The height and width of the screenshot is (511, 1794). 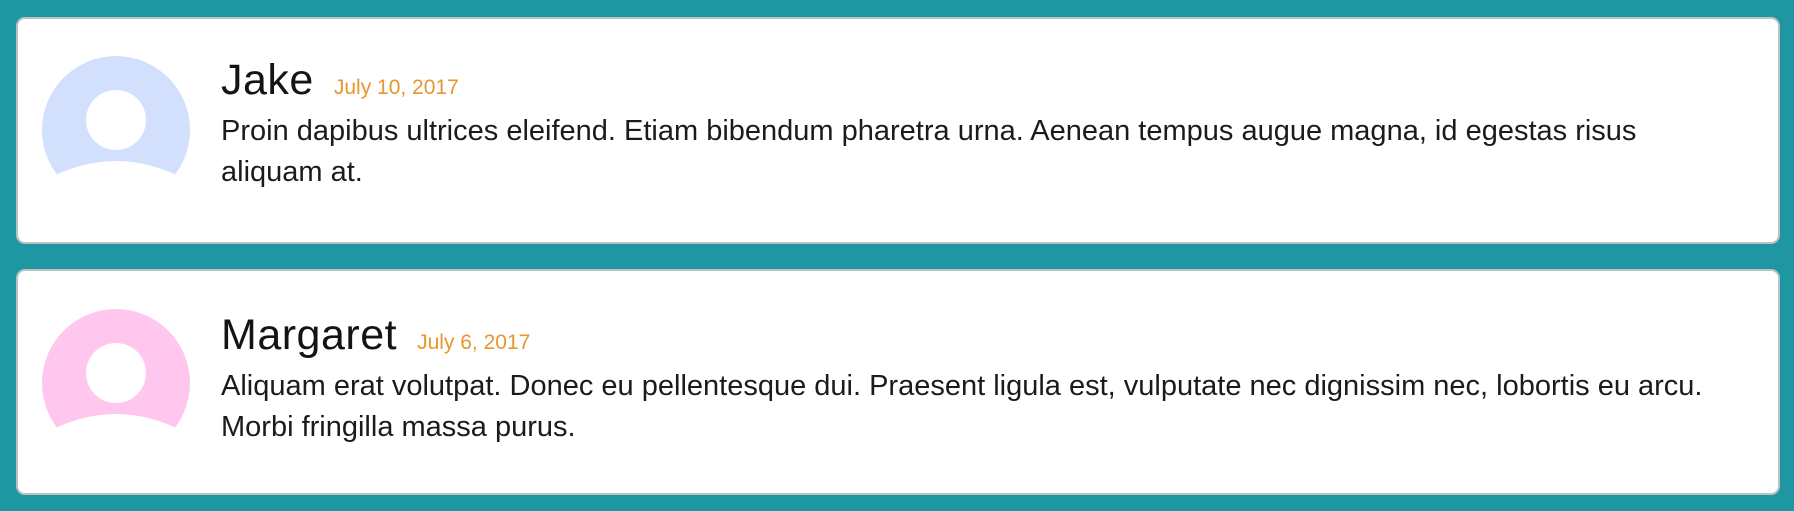 I want to click on comment-date: July 6, 2017, so click(x=474, y=342).